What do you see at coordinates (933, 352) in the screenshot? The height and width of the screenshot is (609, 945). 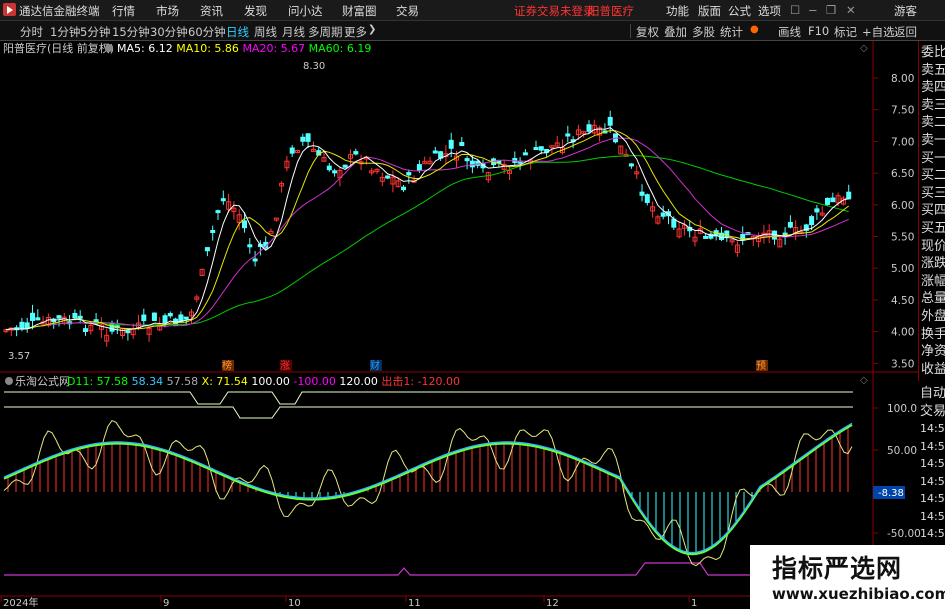 I see `quote-label: 净资` at bounding box center [933, 352].